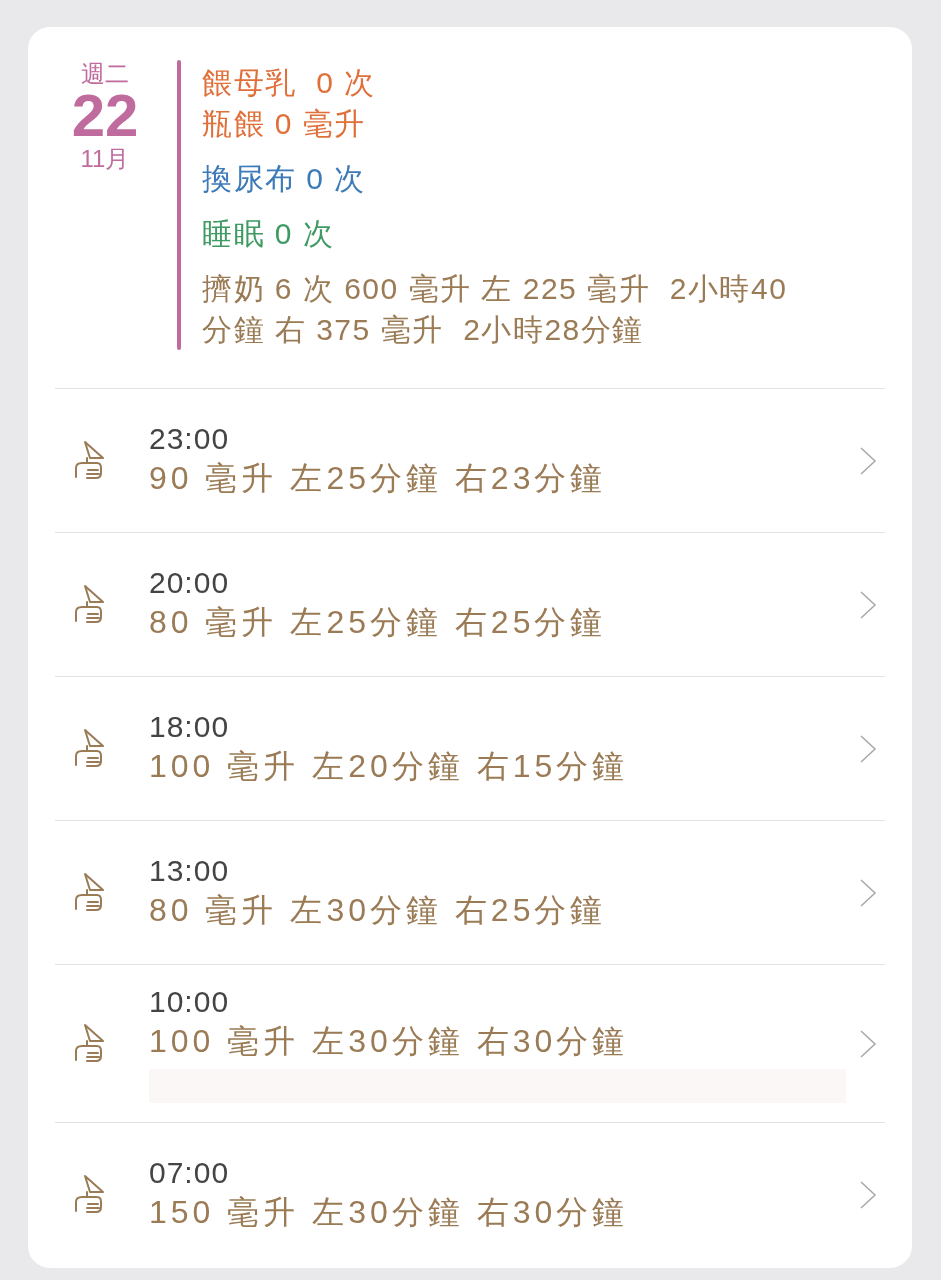 The width and height of the screenshot is (941, 1280). What do you see at coordinates (378, 622) in the screenshot?
I see `entry-detail: 80 毫升 左25分鐘 右25分鐘` at bounding box center [378, 622].